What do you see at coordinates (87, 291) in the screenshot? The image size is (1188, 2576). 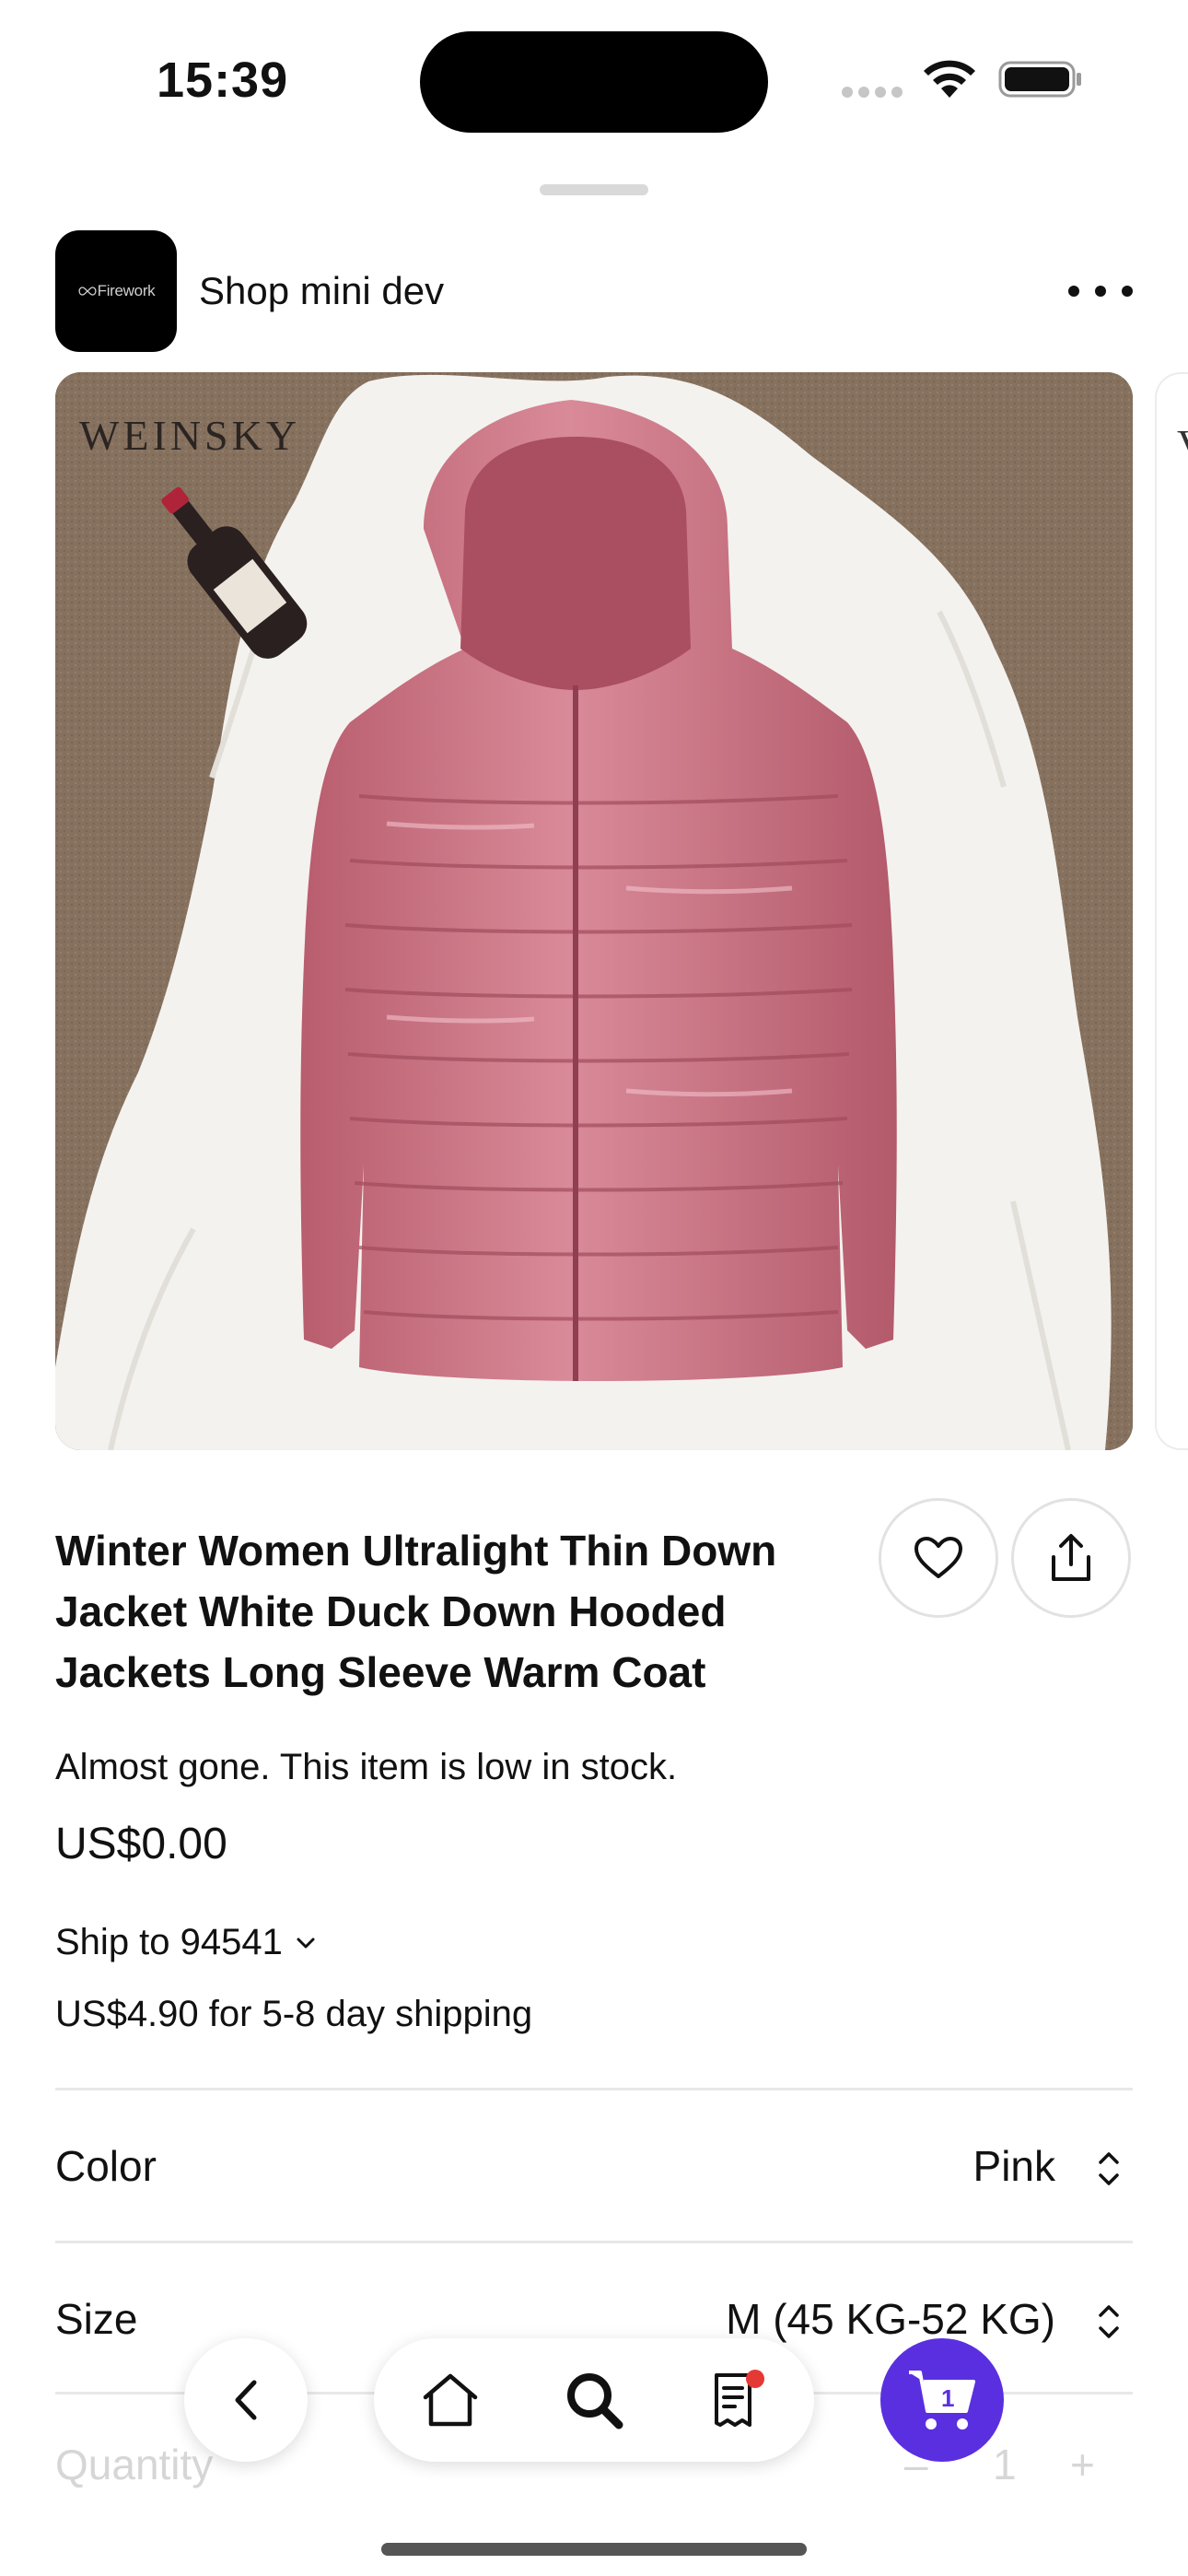 I see `infinity-logo-icon` at bounding box center [87, 291].